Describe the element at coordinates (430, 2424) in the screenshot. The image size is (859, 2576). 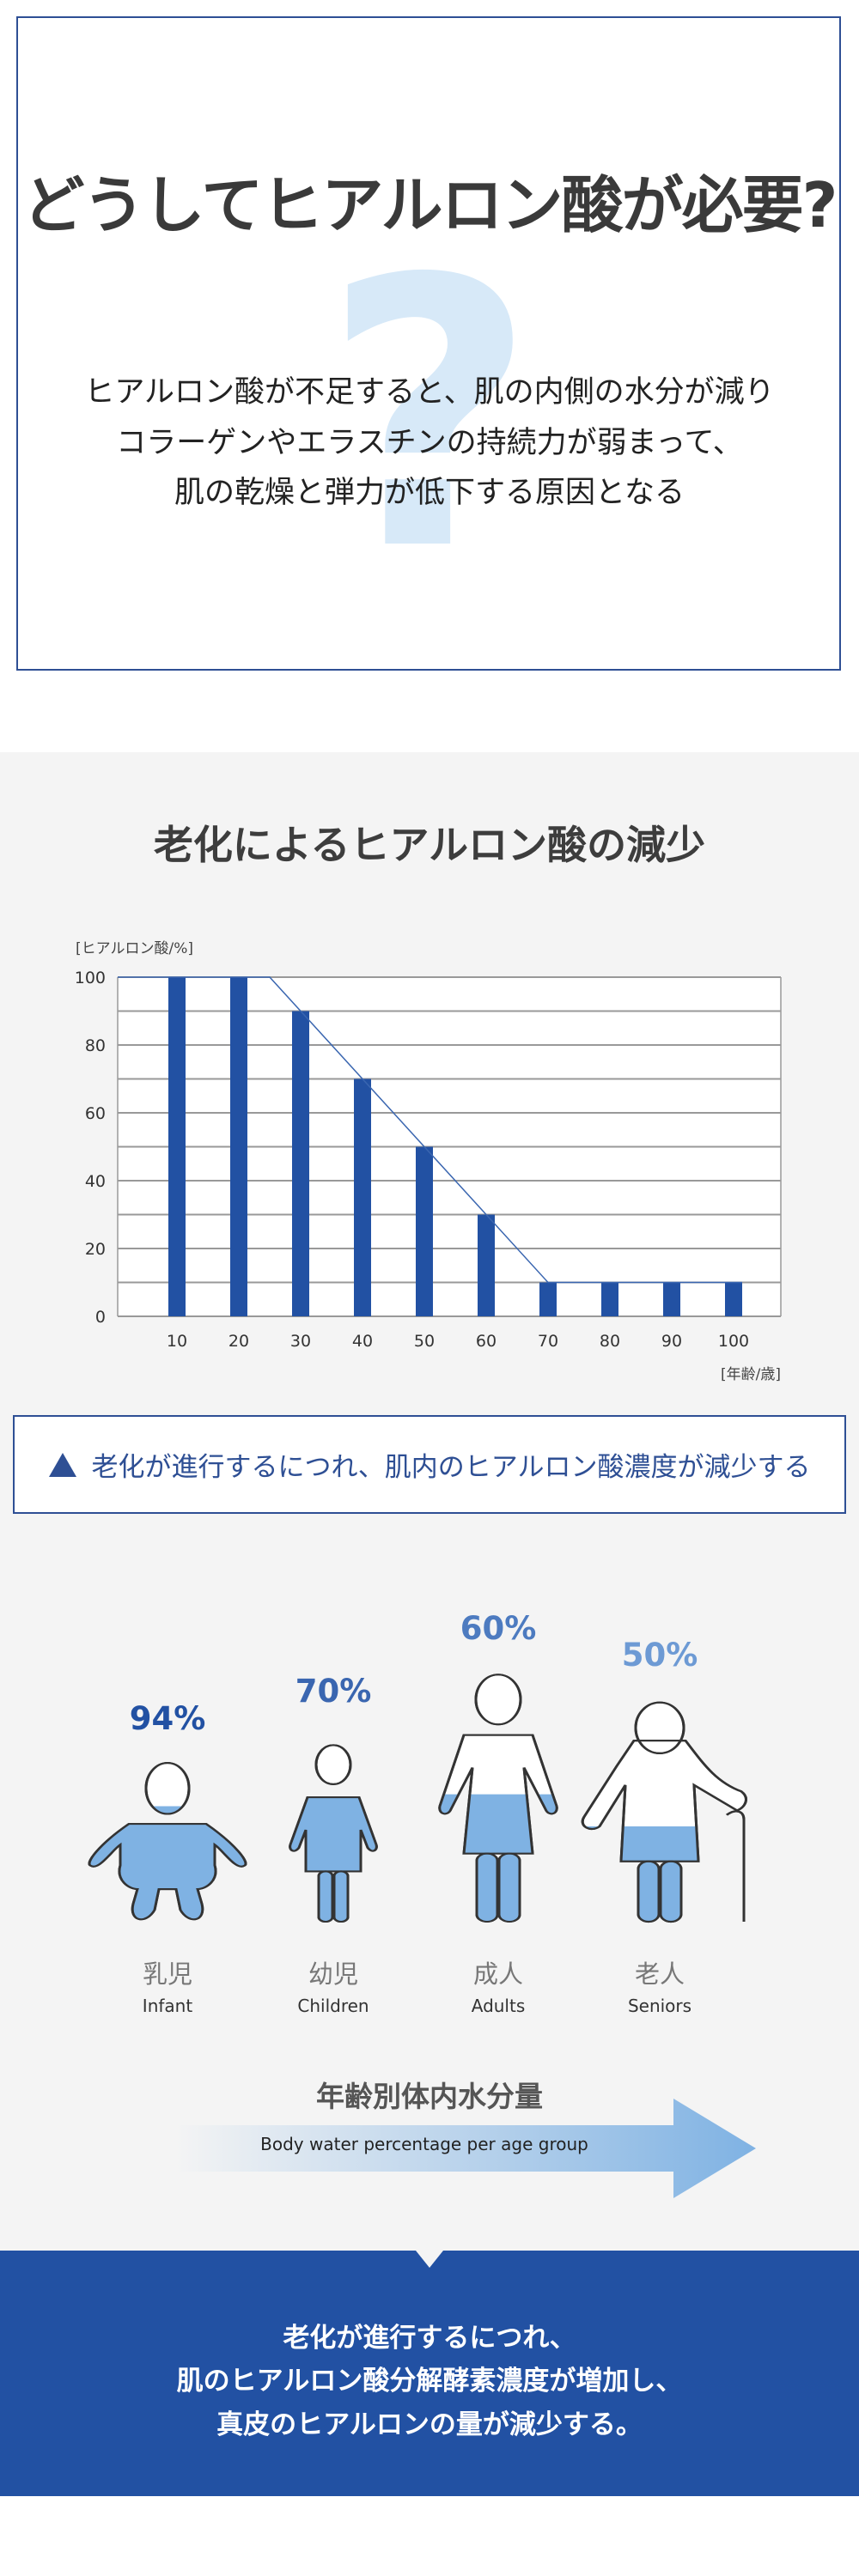
I see `conclusion-line: 真皮のヒアルロンの量が減少する。` at that location.